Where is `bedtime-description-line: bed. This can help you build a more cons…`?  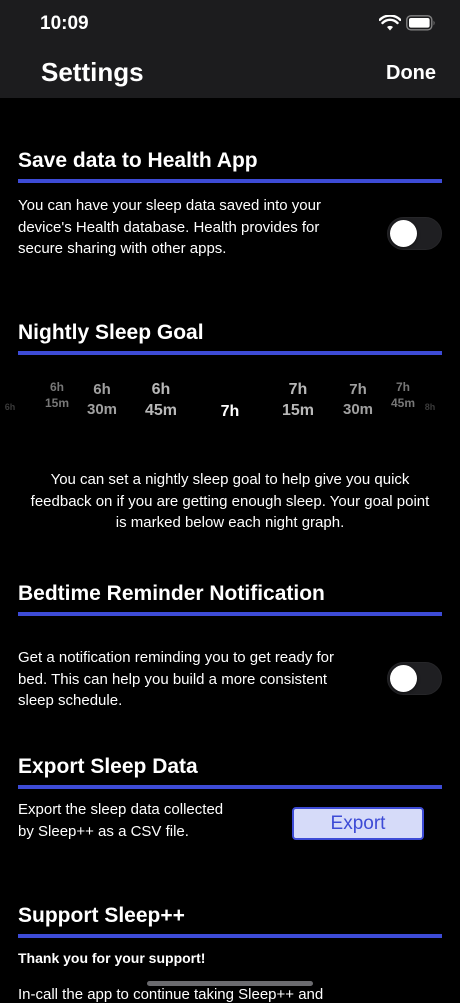
bedtime-description-line: bed. This can help you build a more cons… is located at coordinates (173, 679).